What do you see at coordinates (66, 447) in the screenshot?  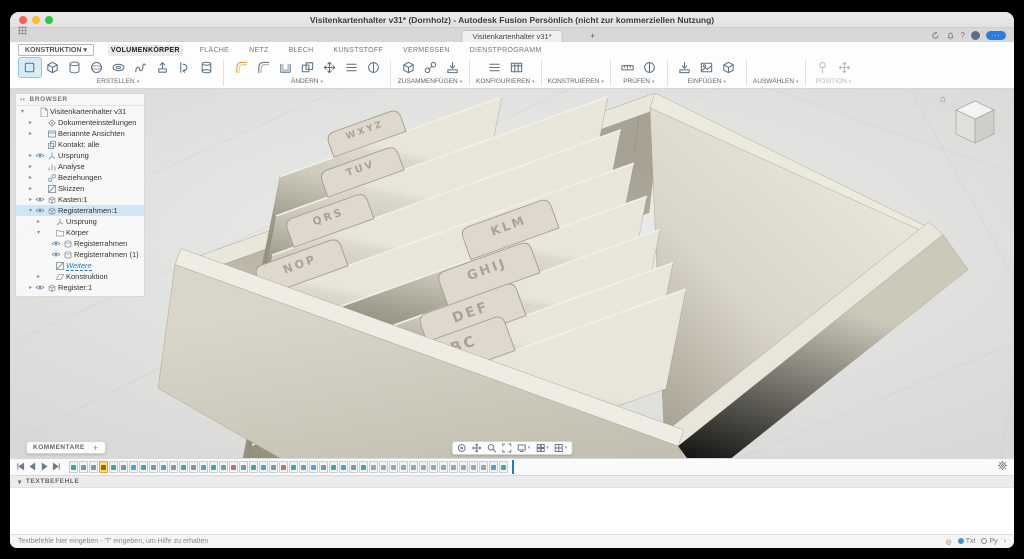 I see `comments-bar: KOMMENTARE +` at bounding box center [66, 447].